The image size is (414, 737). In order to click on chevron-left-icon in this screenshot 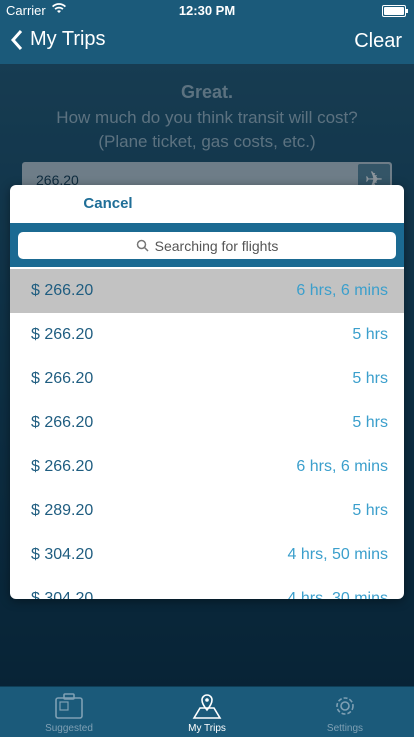, I will do `click(16, 39)`.